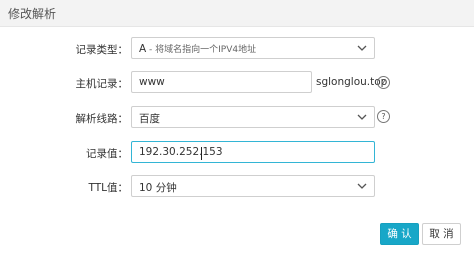  I want to click on record-value-input: 192.30.252.153, so click(253, 152).